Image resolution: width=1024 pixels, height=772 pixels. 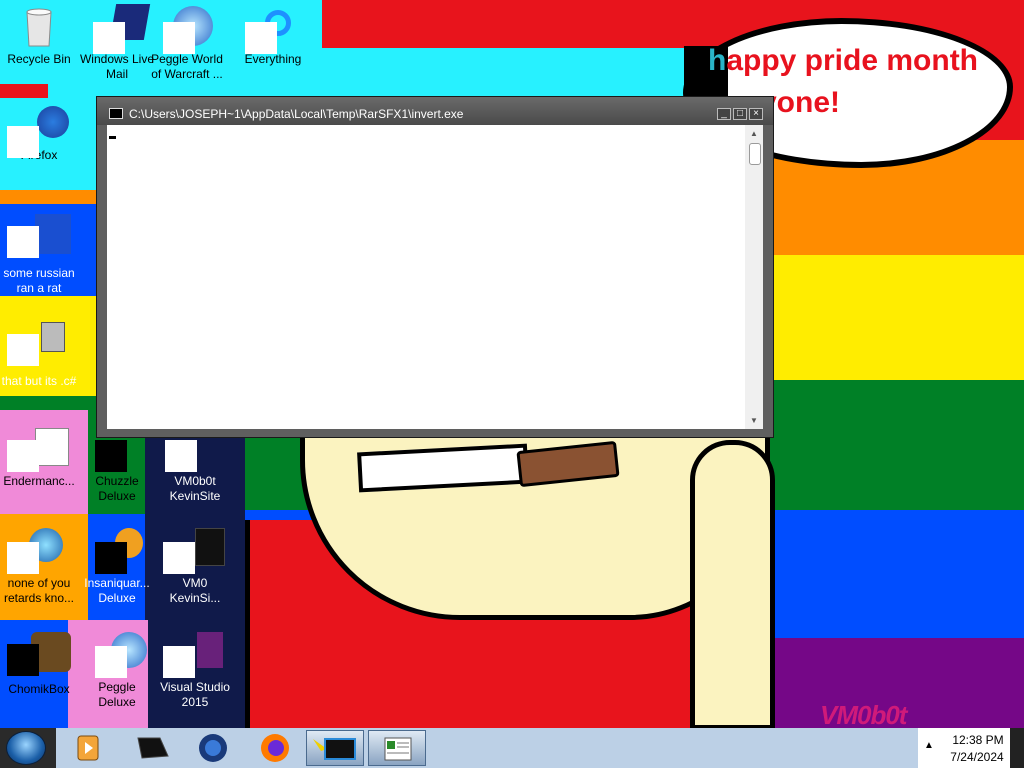 What do you see at coordinates (929, 745) in the screenshot?
I see `show-hidden-icons-button: ▲` at bounding box center [929, 745].